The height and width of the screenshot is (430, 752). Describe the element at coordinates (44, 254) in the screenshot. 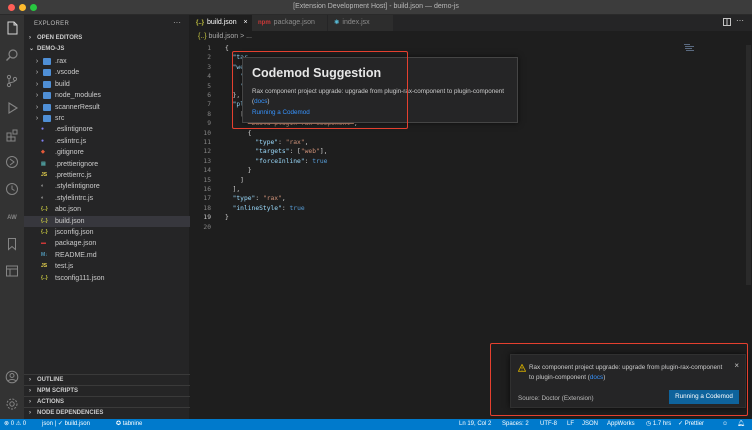

I see `md-file-icon: M↓` at that location.